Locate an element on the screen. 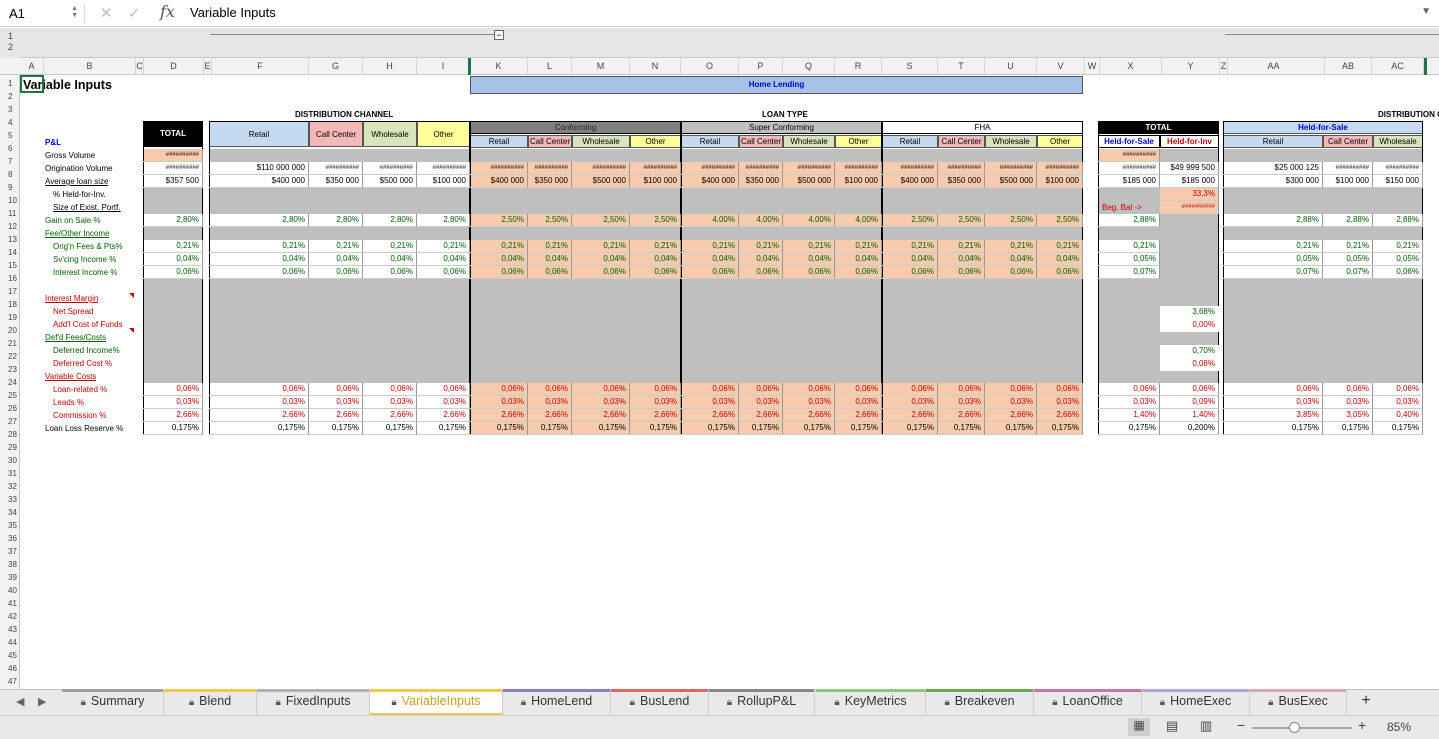  column-header: E is located at coordinates (208, 66).